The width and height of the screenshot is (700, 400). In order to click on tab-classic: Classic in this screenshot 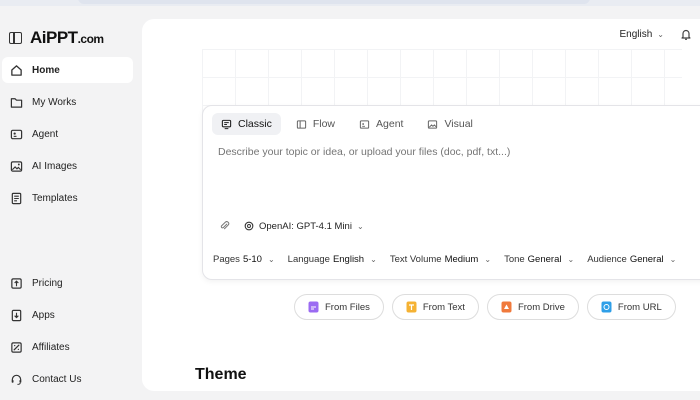, I will do `click(246, 124)`.